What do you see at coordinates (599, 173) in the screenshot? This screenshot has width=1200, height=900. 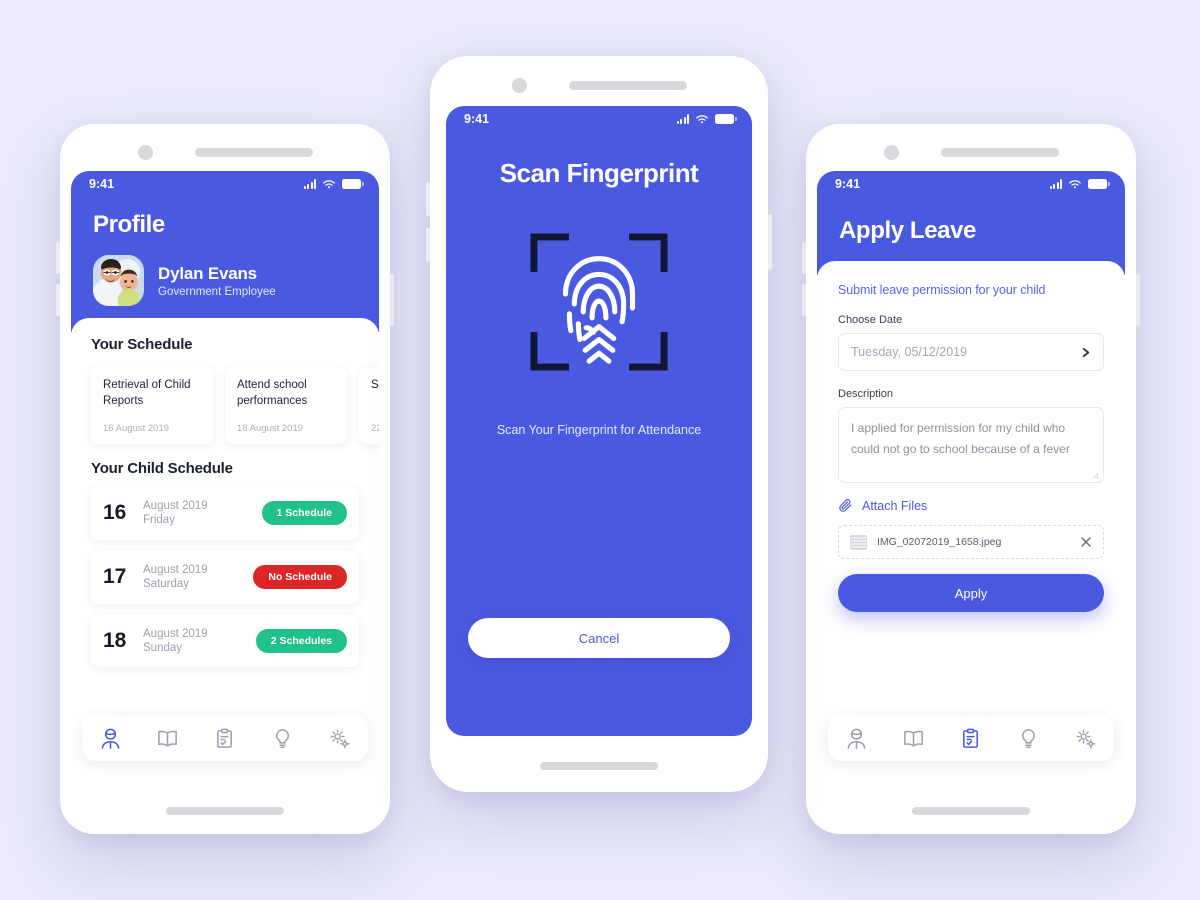 I see `page-title: Scan Fingerprint` at bounding box center [599, 173].